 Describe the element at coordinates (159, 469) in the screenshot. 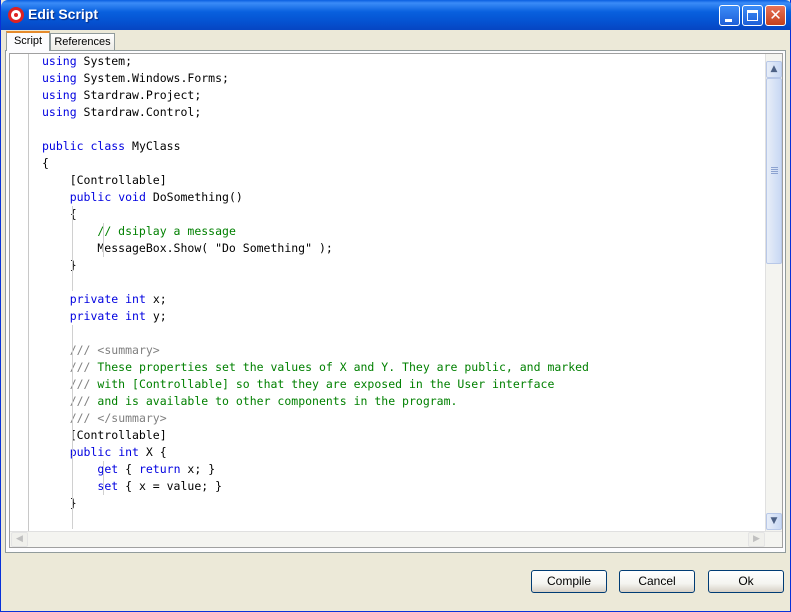

I see `code-token: return` at that location.